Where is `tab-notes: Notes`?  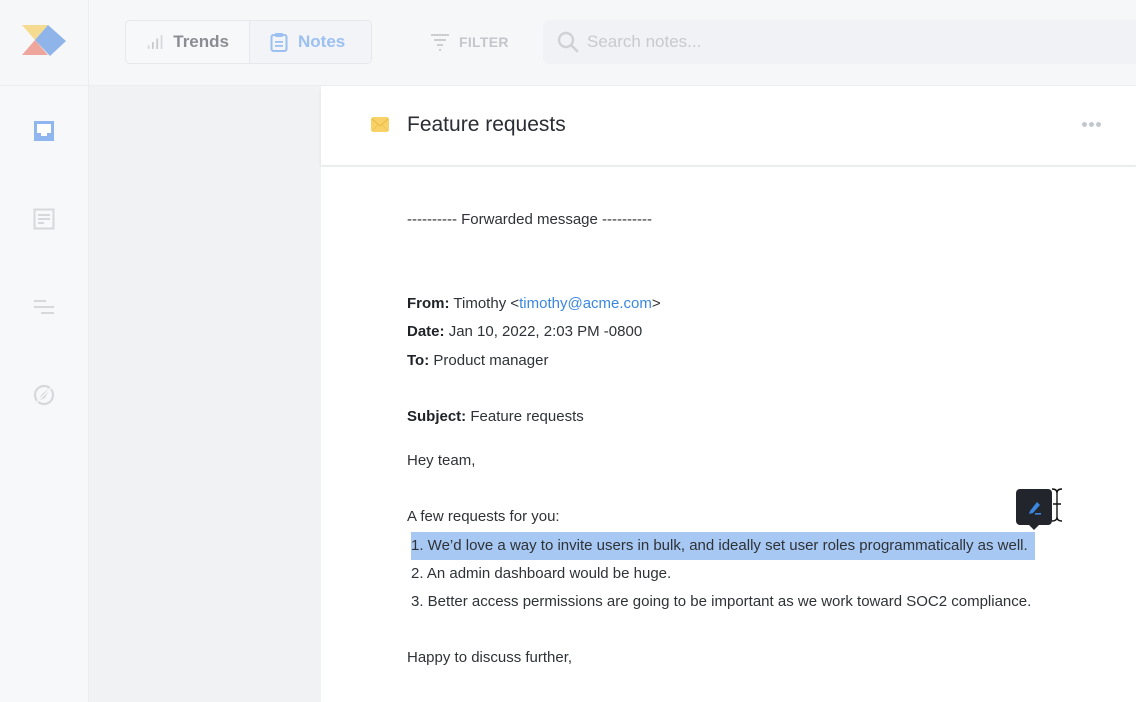 tab-notes: Notes is located at coordinates (310, 42).